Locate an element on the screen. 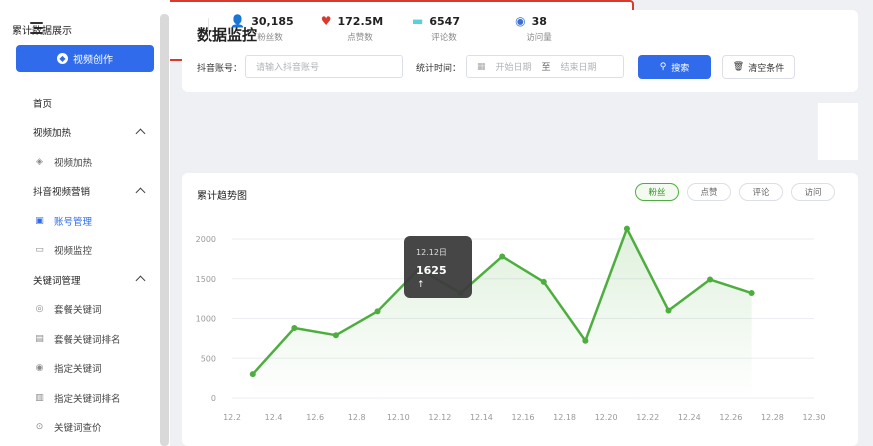  y-tick-label: 0 is located at coordinates (213, 398).